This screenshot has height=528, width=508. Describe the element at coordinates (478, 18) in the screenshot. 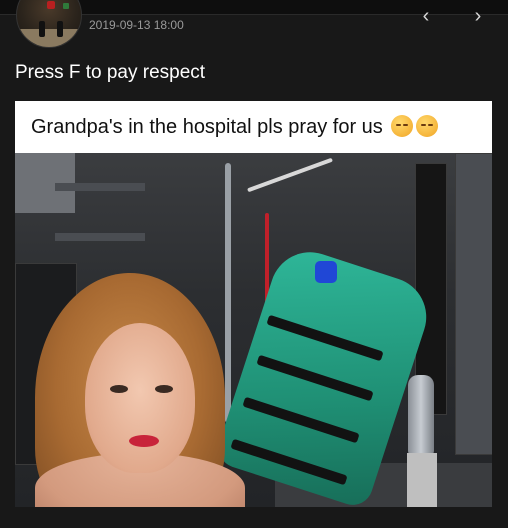

I see `chevron-right-icon: ›` at that location.